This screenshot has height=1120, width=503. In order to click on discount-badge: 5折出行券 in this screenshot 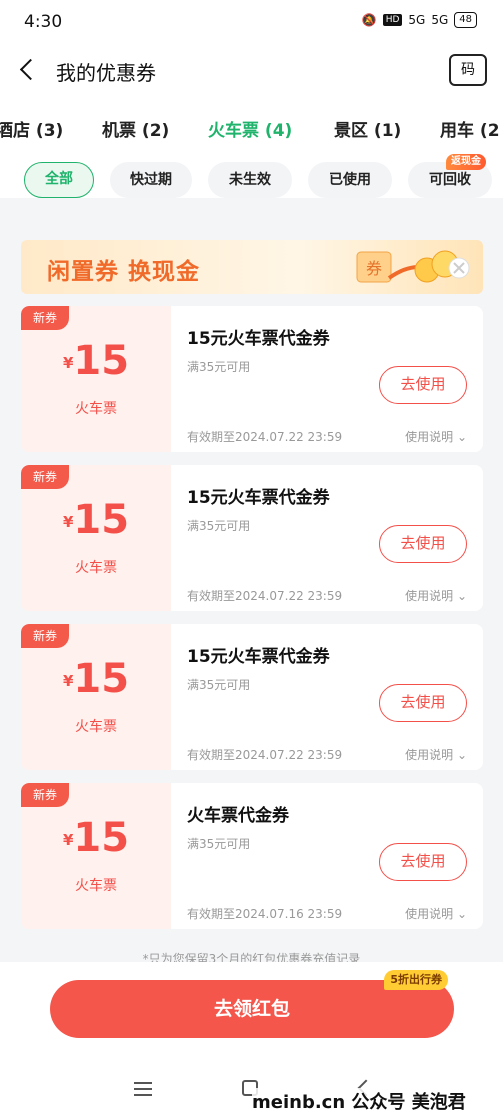, I will do `click(416, 980)`.